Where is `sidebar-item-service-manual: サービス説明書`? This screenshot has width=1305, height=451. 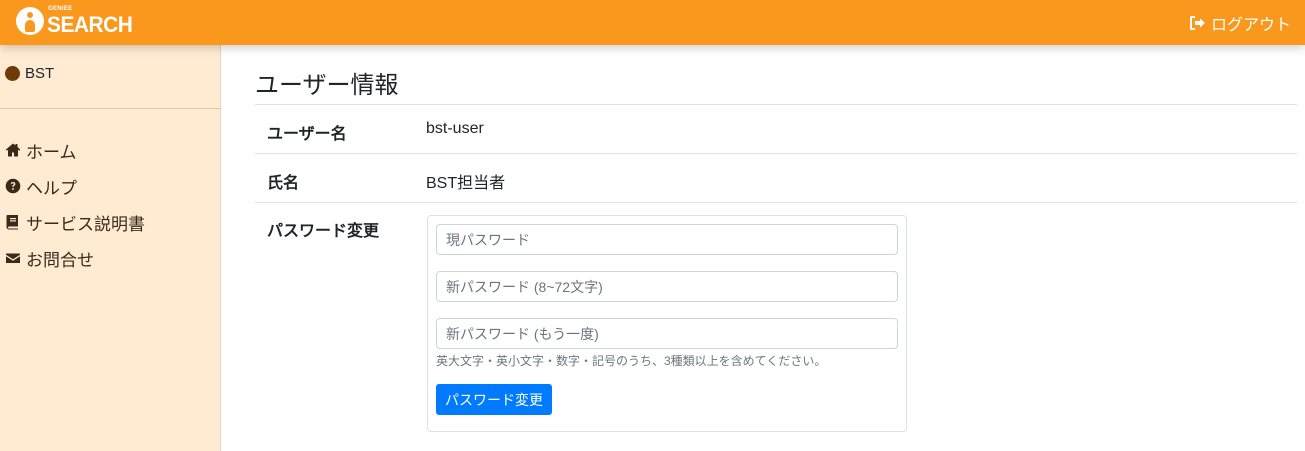 sidebar-item-service-manual: サービス説明書 is located at coordinates (75, 222).